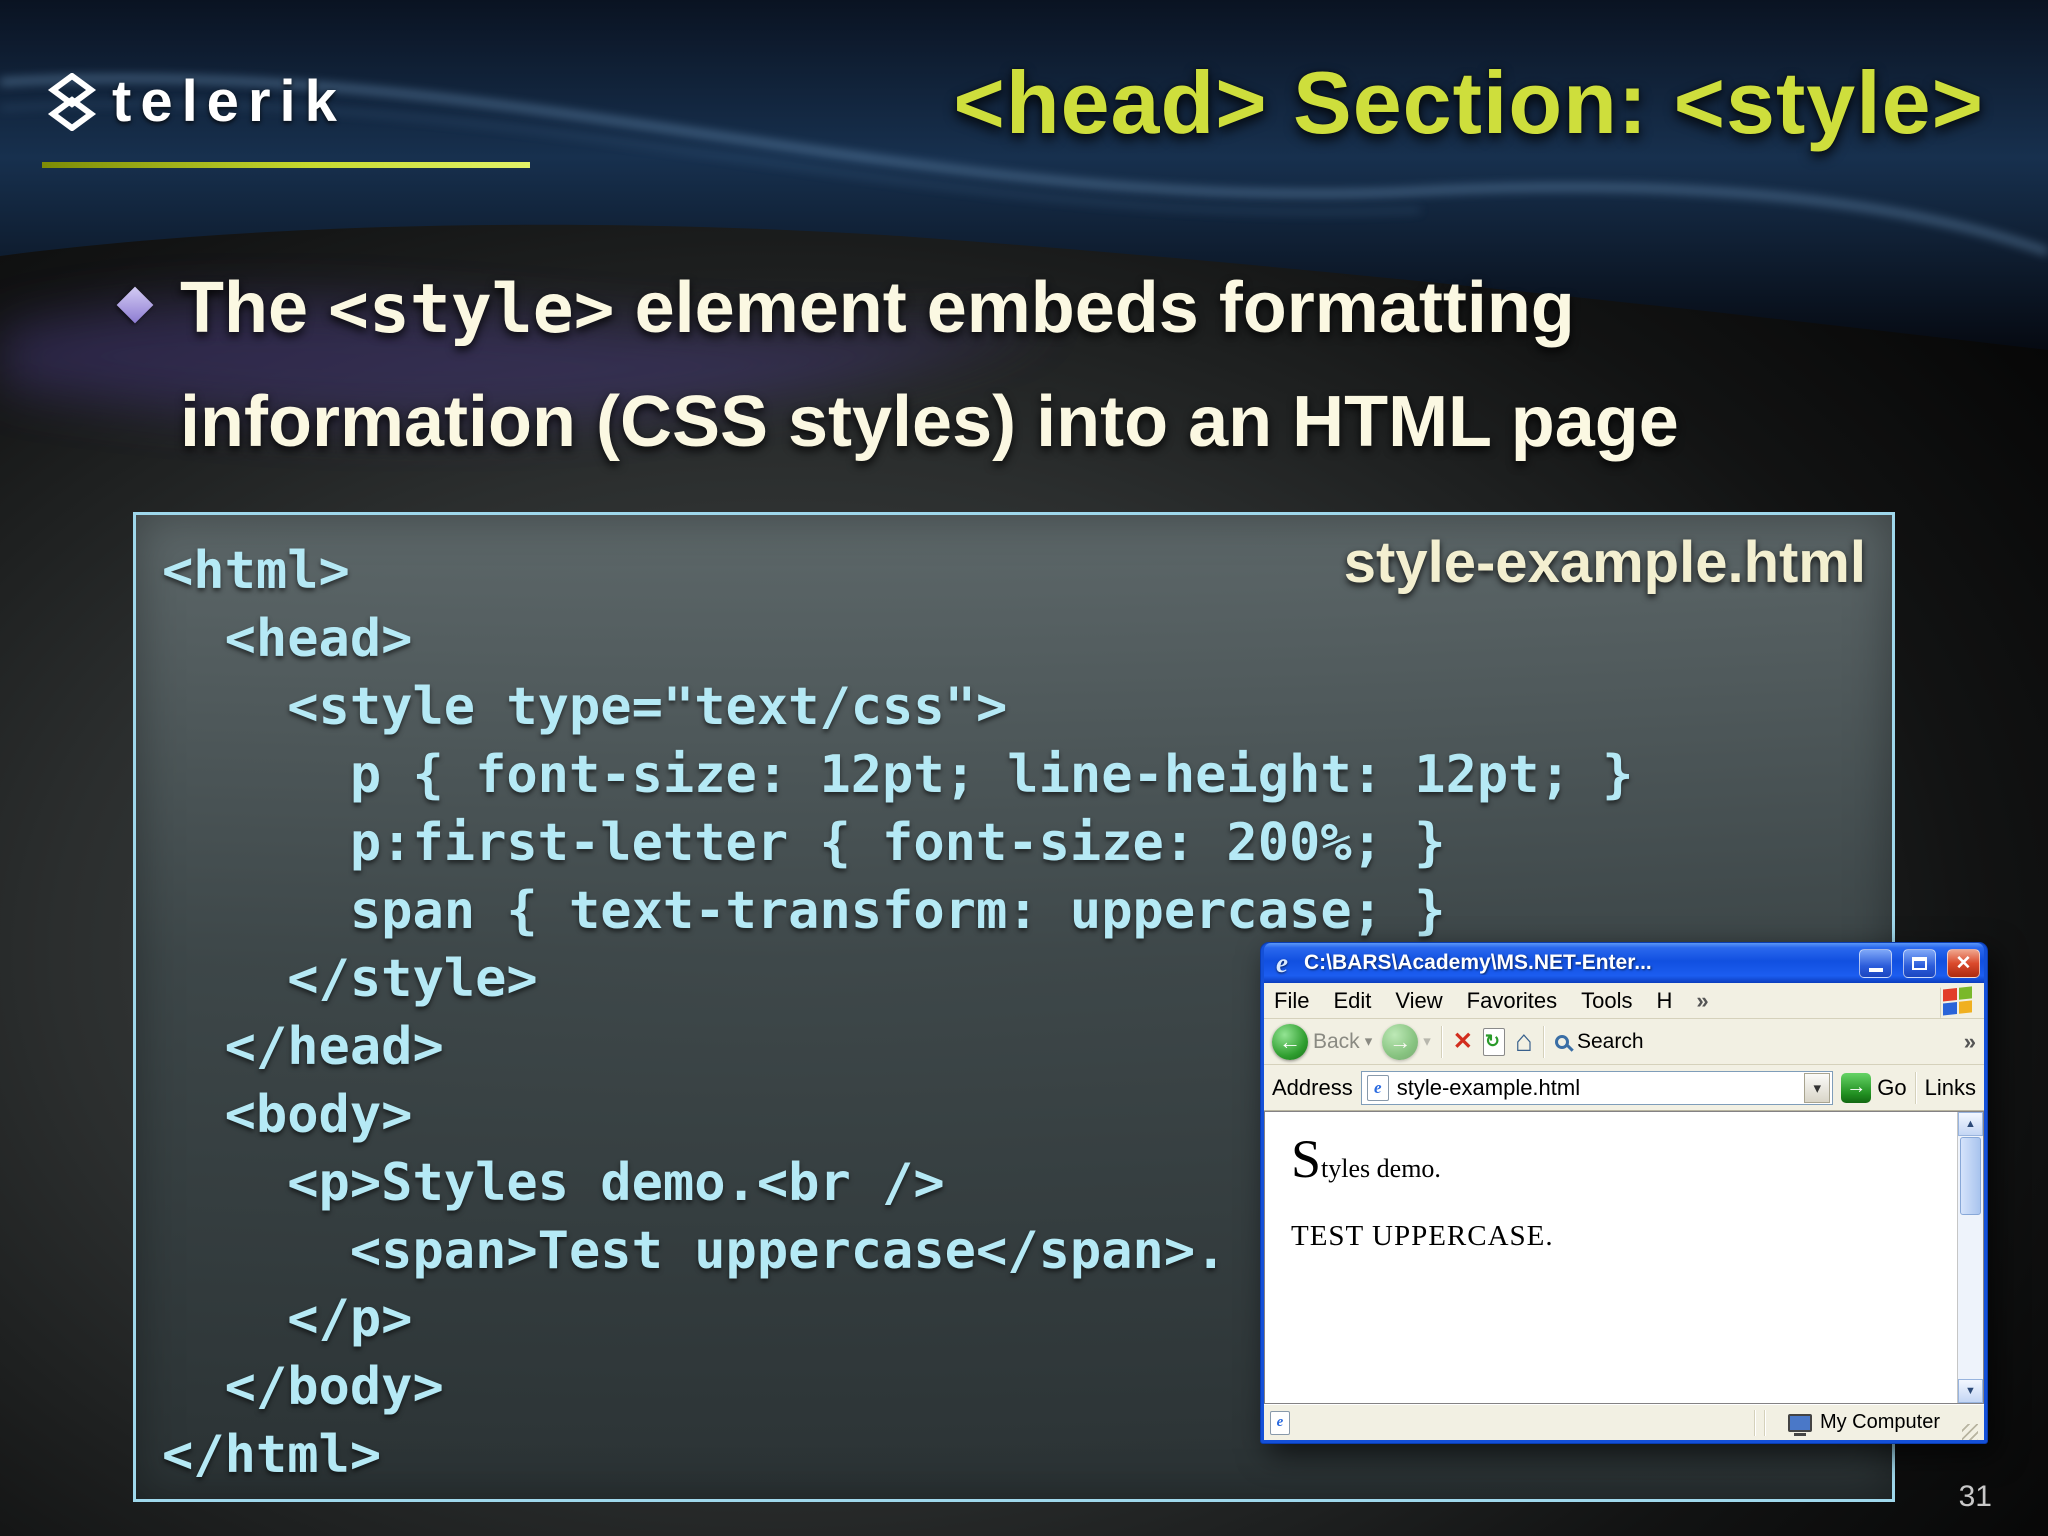 This screenshot has height=1536, width=2048. What do you see at coordinates (72, 101) in the screenshot?
I see `telerik-logo-icon` at bounding box center [72, 101].